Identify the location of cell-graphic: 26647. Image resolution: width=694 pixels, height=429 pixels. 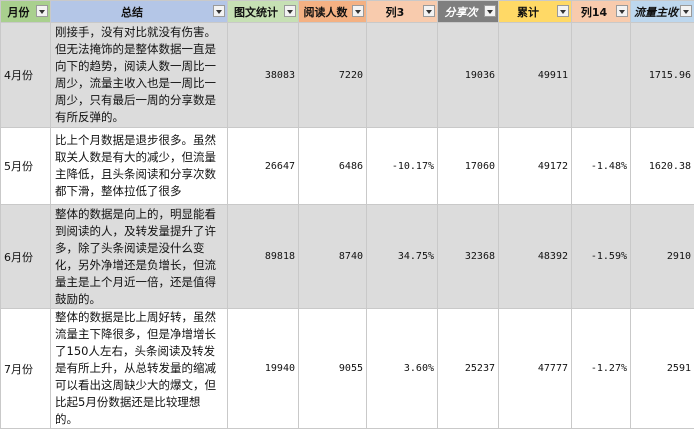
(263, 166).